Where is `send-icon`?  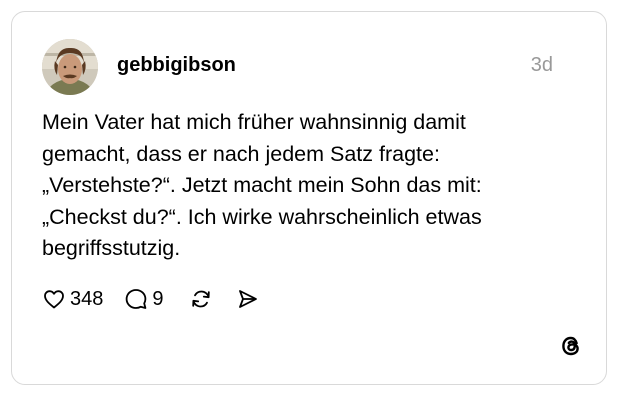 send-icon is located at coordinates (247, 299).